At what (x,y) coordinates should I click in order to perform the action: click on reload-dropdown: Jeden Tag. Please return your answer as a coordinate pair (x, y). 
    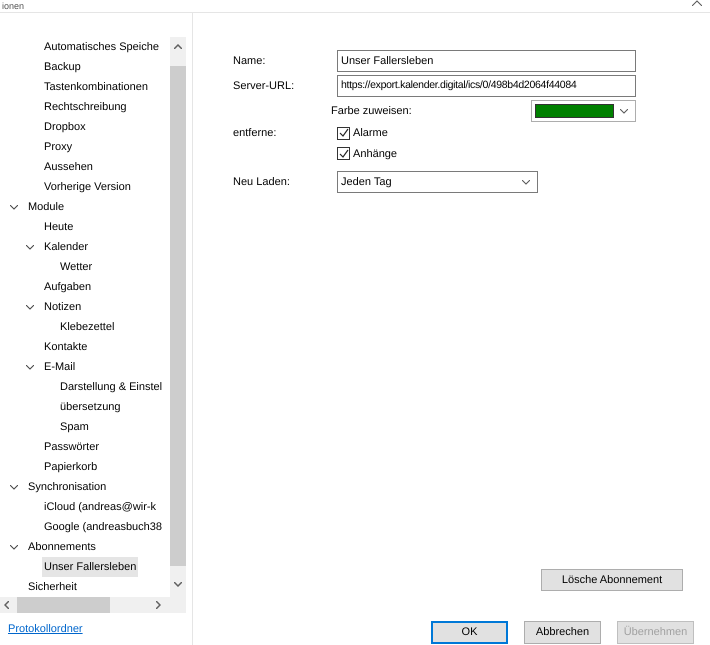
    Looking at the image, I should click on (437, 182).